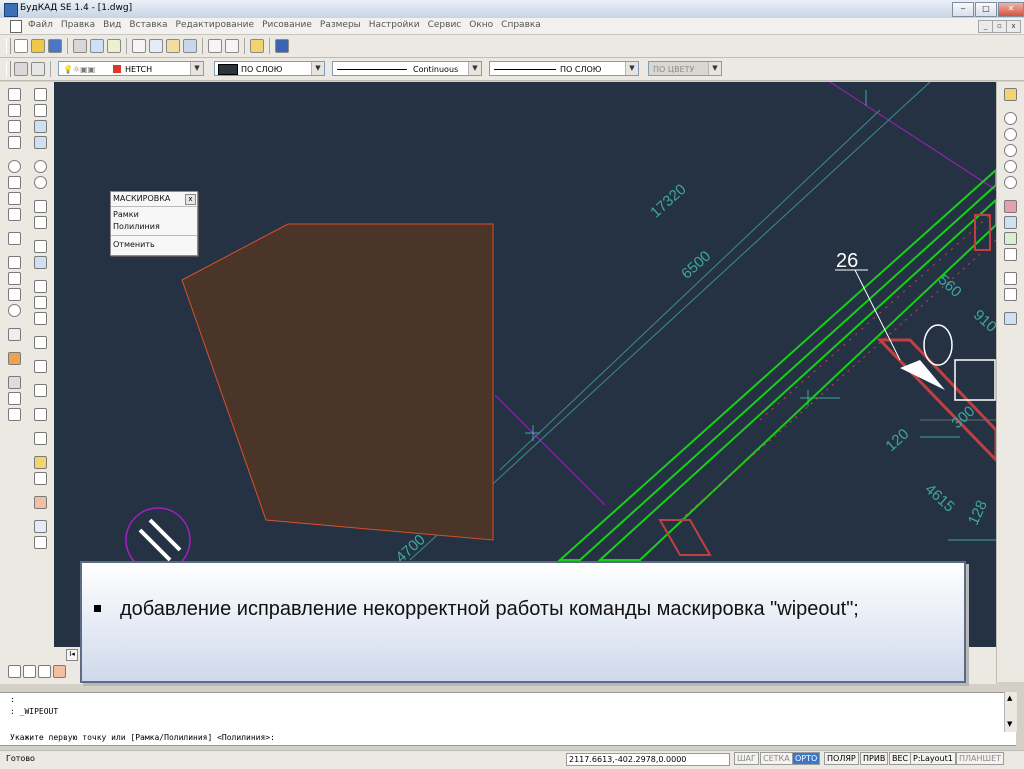  Describe the element at coordinates (14, 182) in the screenshot. I see `ellipse-icon` at that location.